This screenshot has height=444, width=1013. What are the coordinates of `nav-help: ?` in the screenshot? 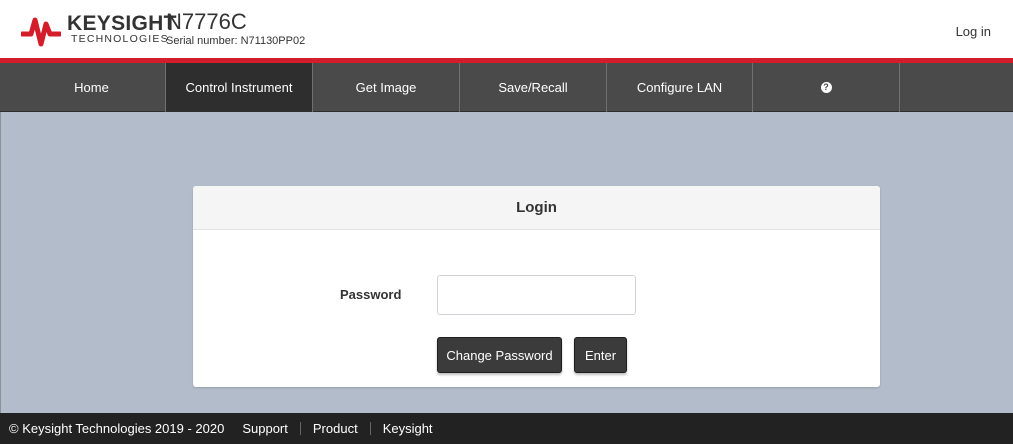 It's located at (826, 87).